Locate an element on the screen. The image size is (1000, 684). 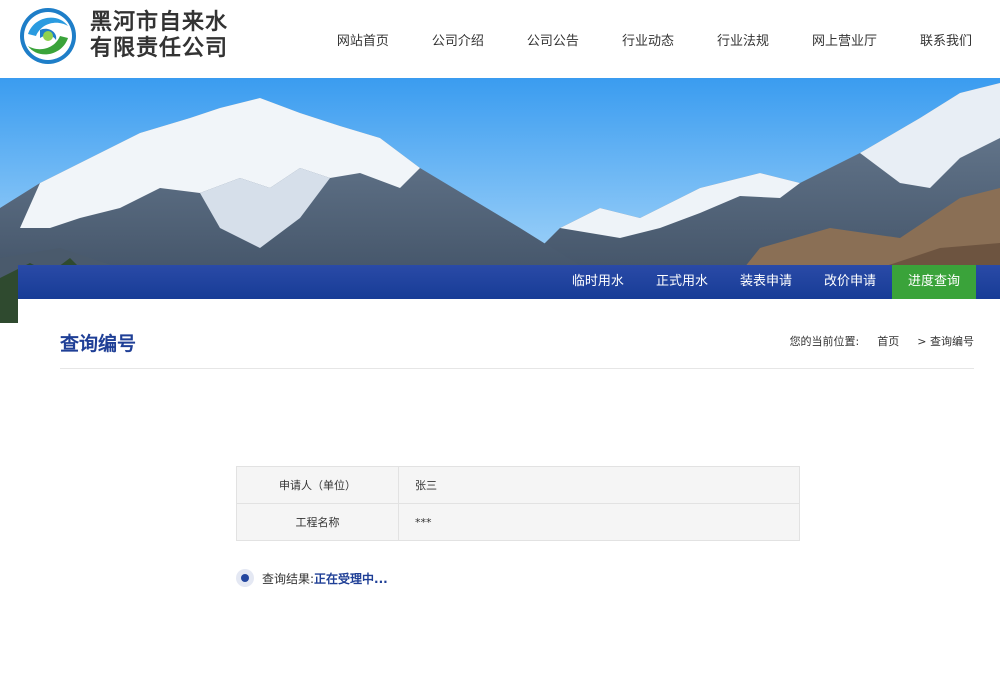
table-row: 申请人（单位） 张三 is located at coordinates (518, 485).